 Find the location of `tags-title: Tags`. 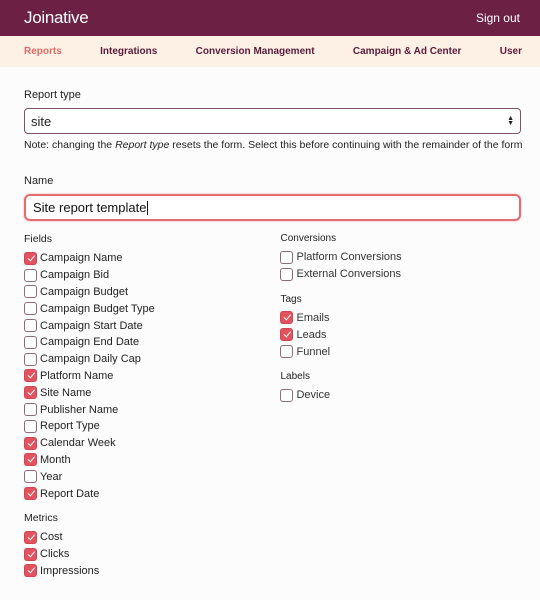

tags-title: Tags is located at coordinates (291, 299).